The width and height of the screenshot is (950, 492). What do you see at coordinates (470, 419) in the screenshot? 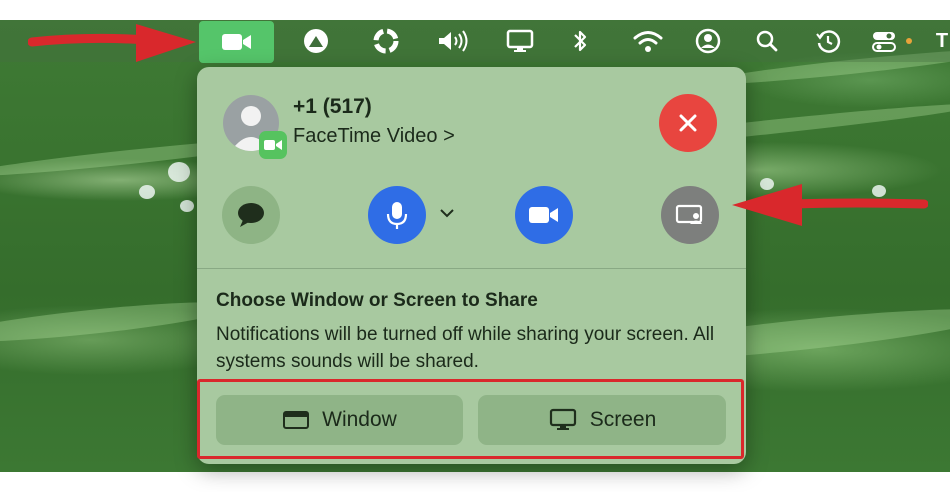
I see `annotation-highlight-box` at bounding box center [470, 419].